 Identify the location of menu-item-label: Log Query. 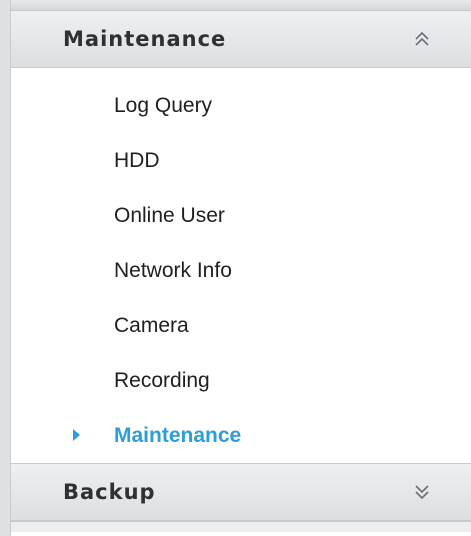
(163, 105).